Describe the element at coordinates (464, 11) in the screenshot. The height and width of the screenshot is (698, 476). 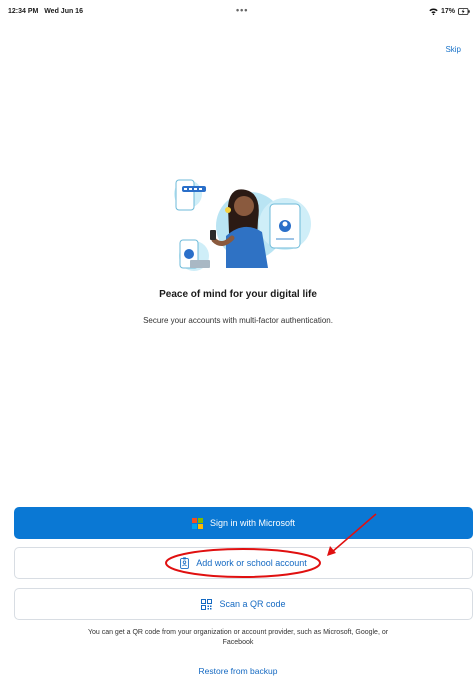
I see `battery-icon` at that location.